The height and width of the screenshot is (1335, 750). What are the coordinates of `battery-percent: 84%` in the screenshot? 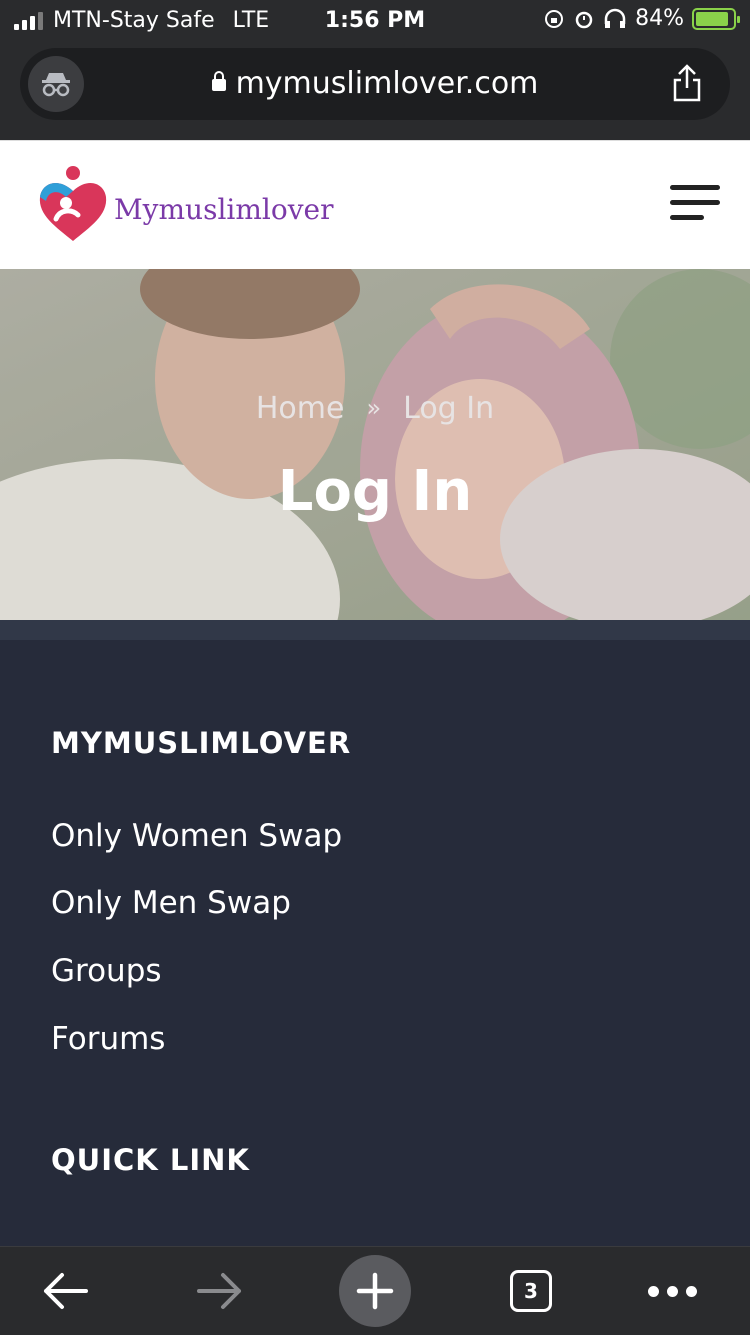 It's located at (659, 18).